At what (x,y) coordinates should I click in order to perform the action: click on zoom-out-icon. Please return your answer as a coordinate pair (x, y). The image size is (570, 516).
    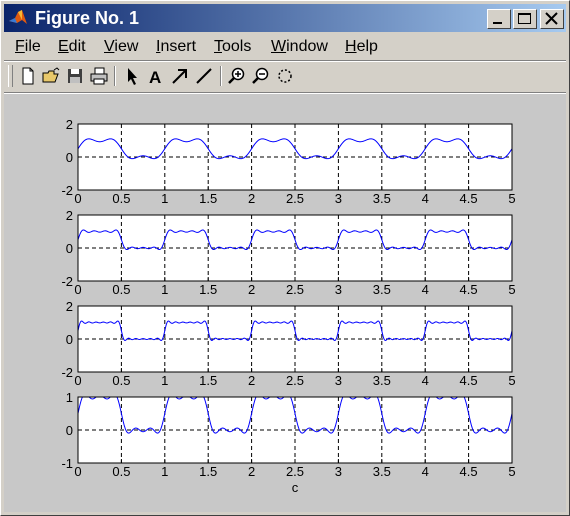
    Looking at the image, I should click on (260, 75).